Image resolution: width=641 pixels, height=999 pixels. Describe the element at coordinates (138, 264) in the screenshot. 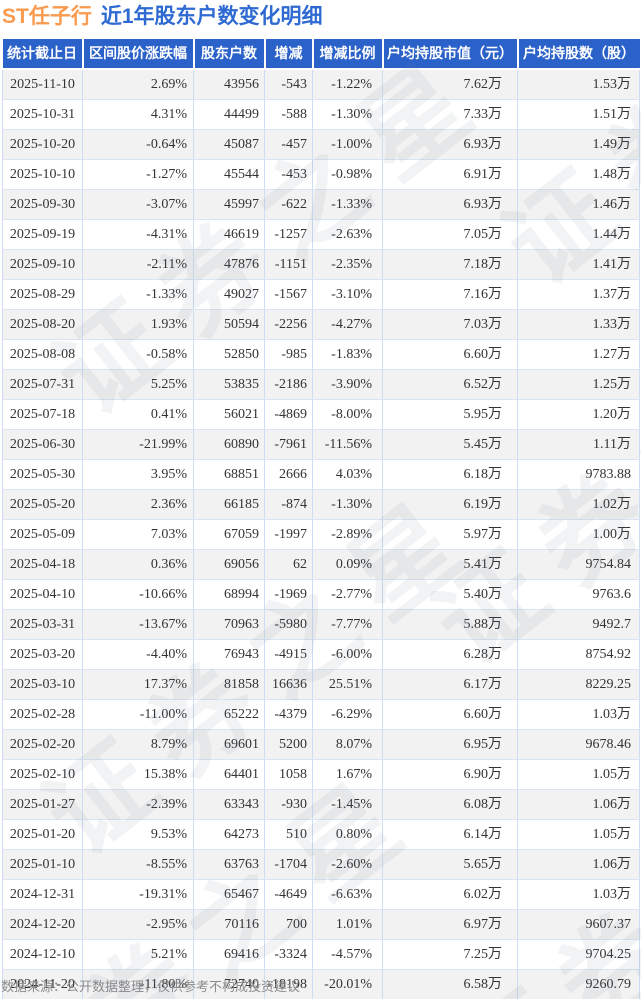

I see `cell-price-change: -2.11%` at that location.